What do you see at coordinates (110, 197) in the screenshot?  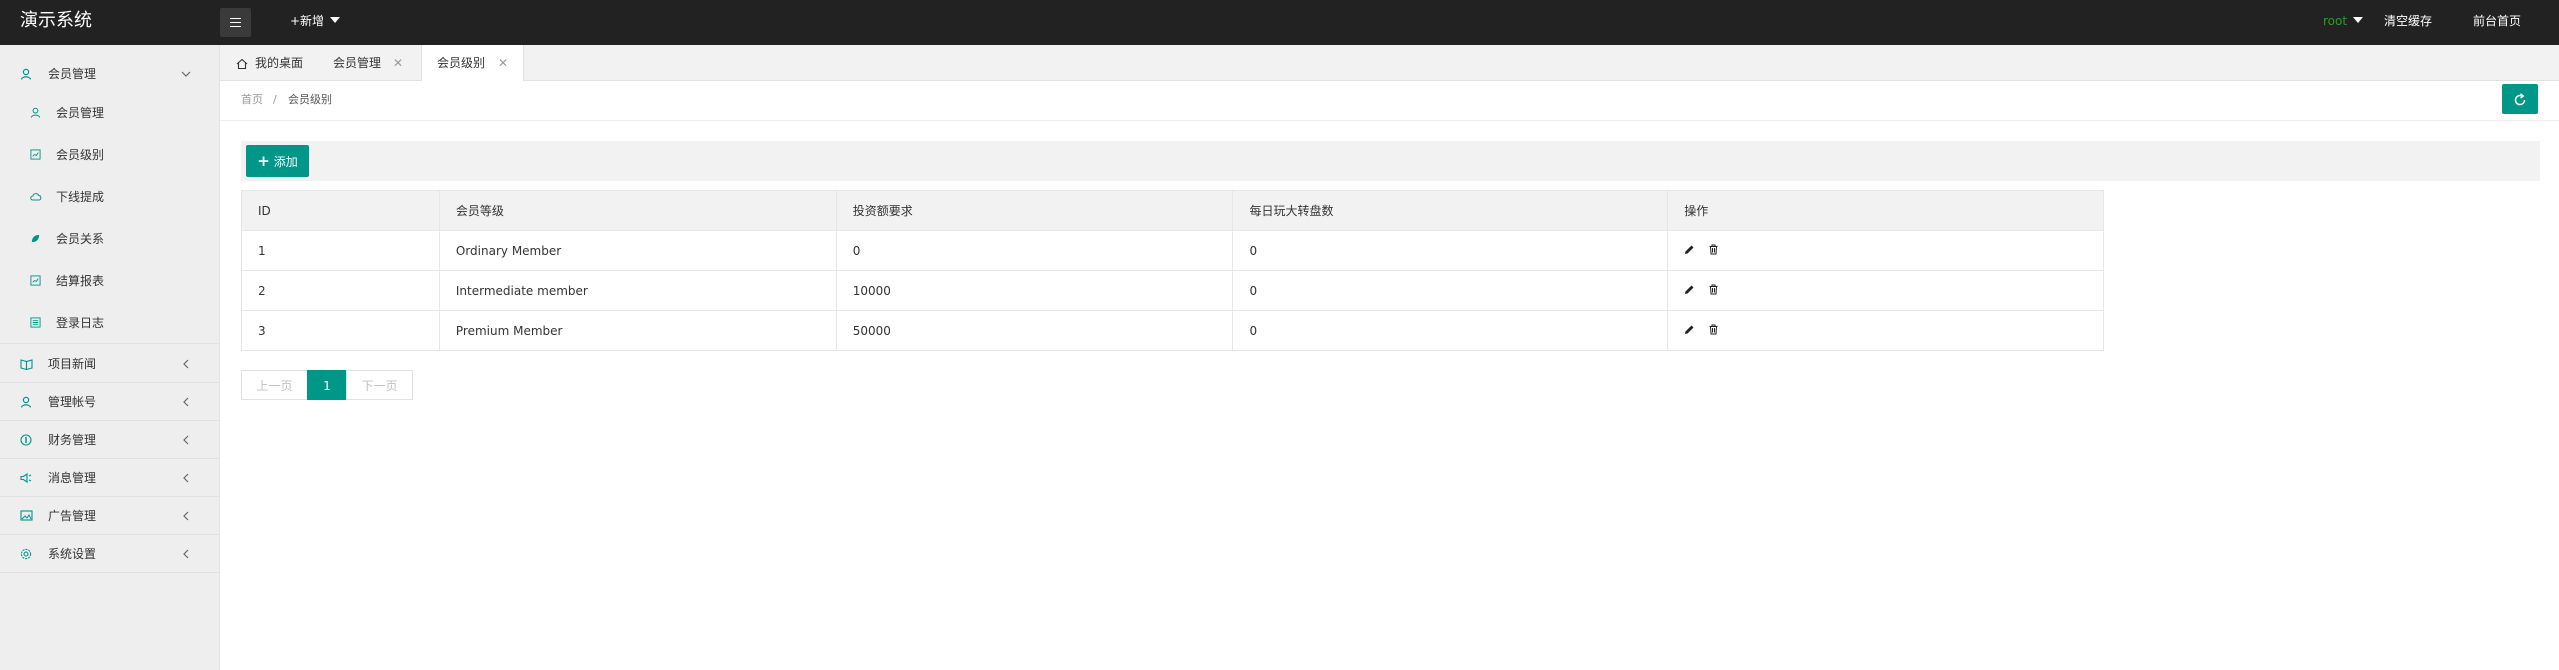 I see `sidebar-item-commission: 下线提成` at bounding box center [110, 197].